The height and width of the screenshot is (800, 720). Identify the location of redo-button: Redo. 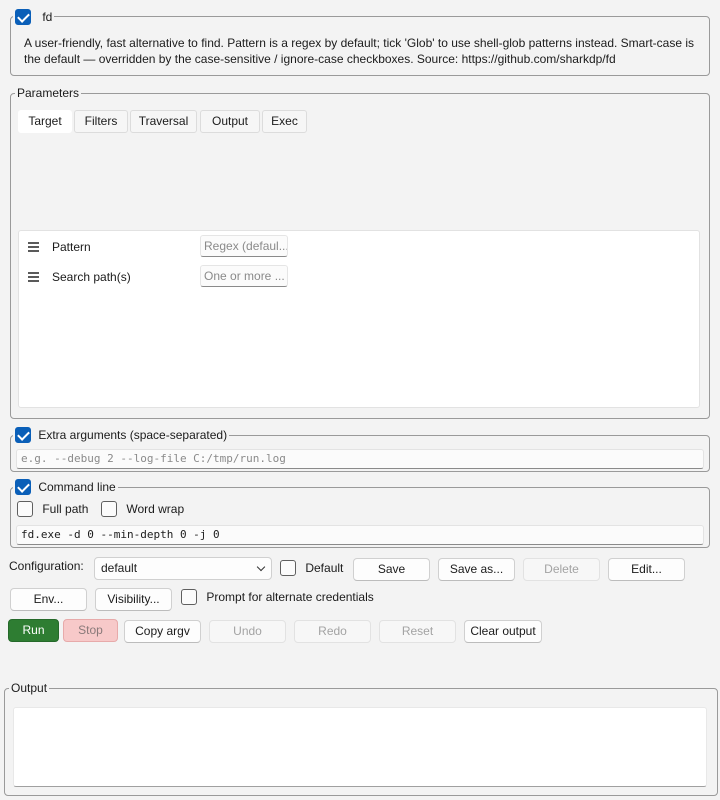
(332, 631).